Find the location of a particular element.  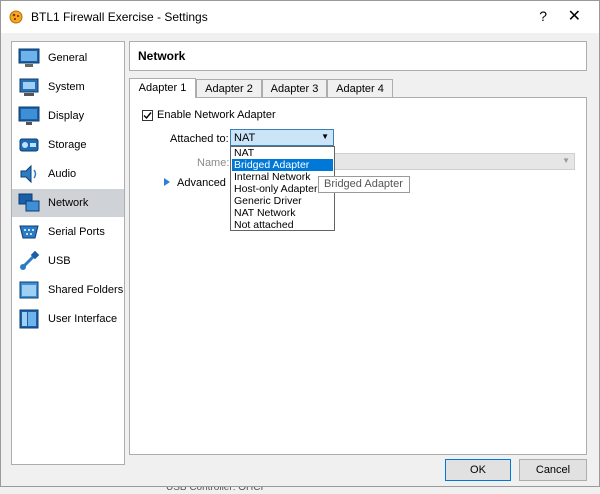

shared-folders-icon is located at coordinates (29, 290).